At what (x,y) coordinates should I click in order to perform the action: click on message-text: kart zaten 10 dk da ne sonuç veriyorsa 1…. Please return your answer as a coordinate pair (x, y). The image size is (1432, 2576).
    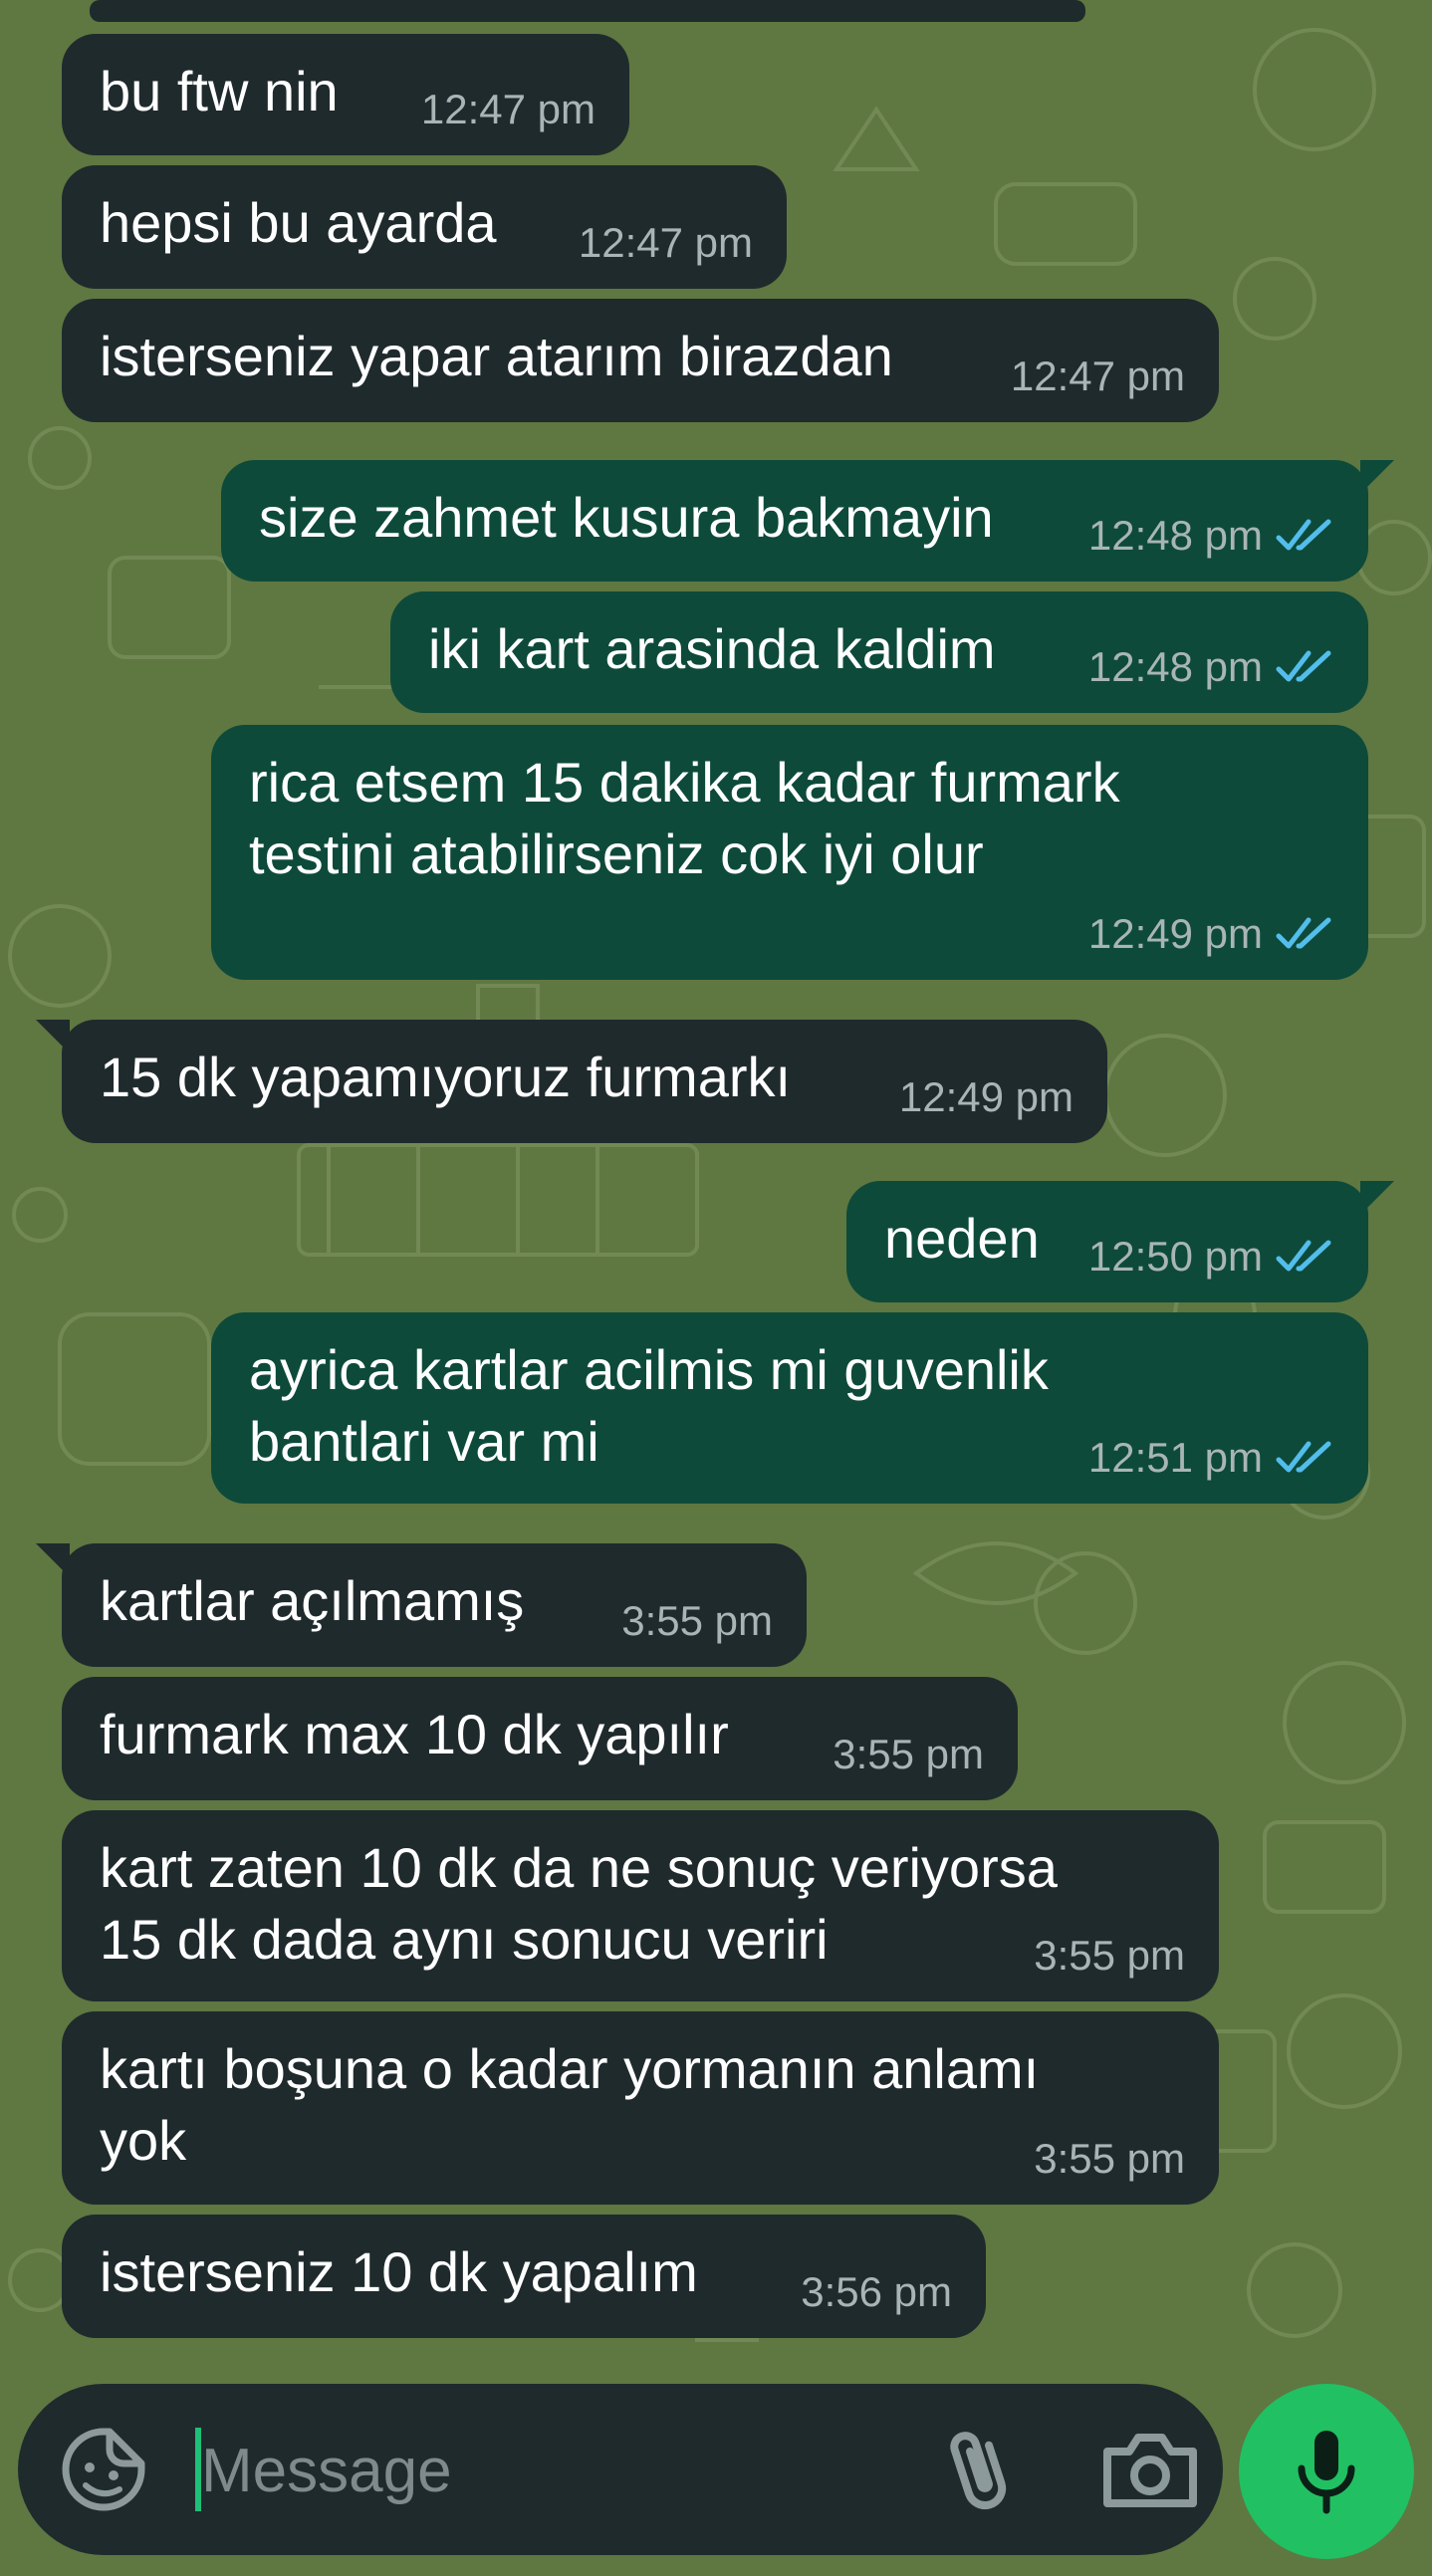
    Looking at the image, I should click on (579, 1903).